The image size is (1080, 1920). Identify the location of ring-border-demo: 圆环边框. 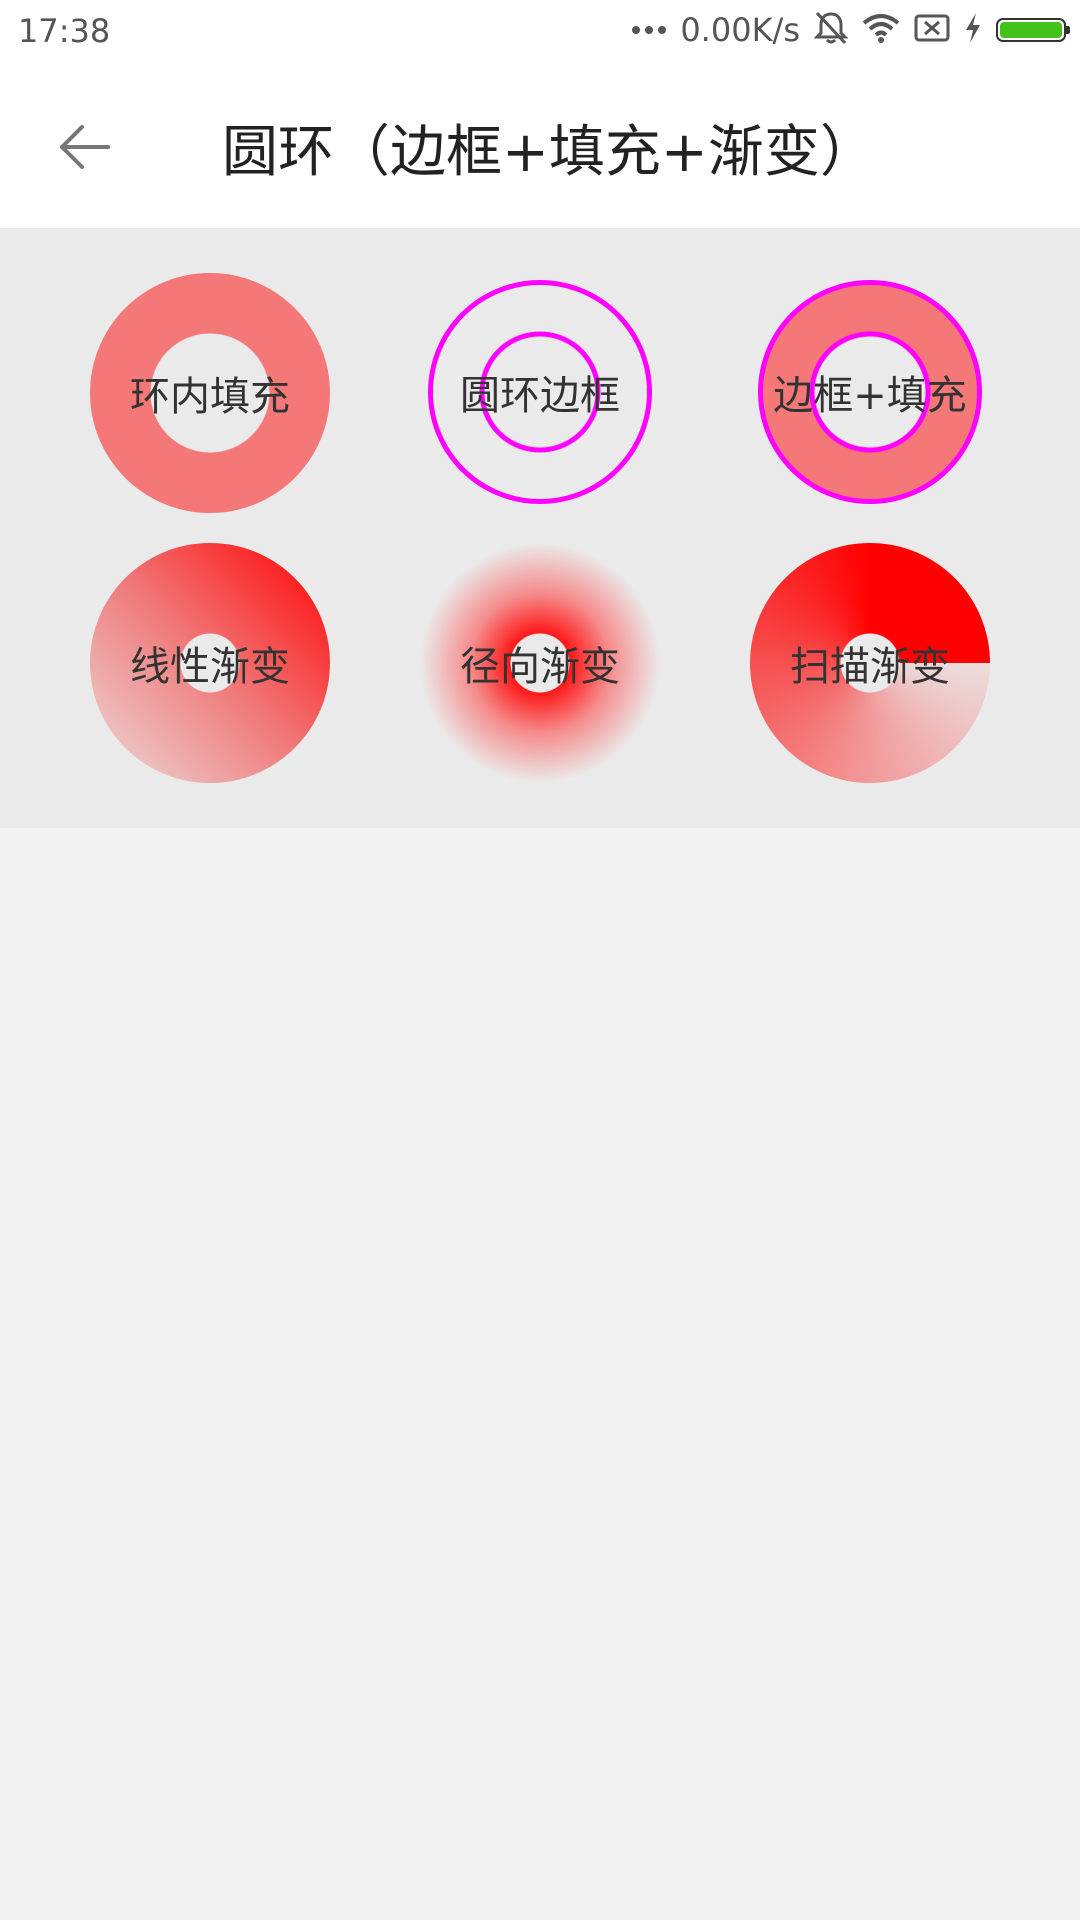
(540, 392).